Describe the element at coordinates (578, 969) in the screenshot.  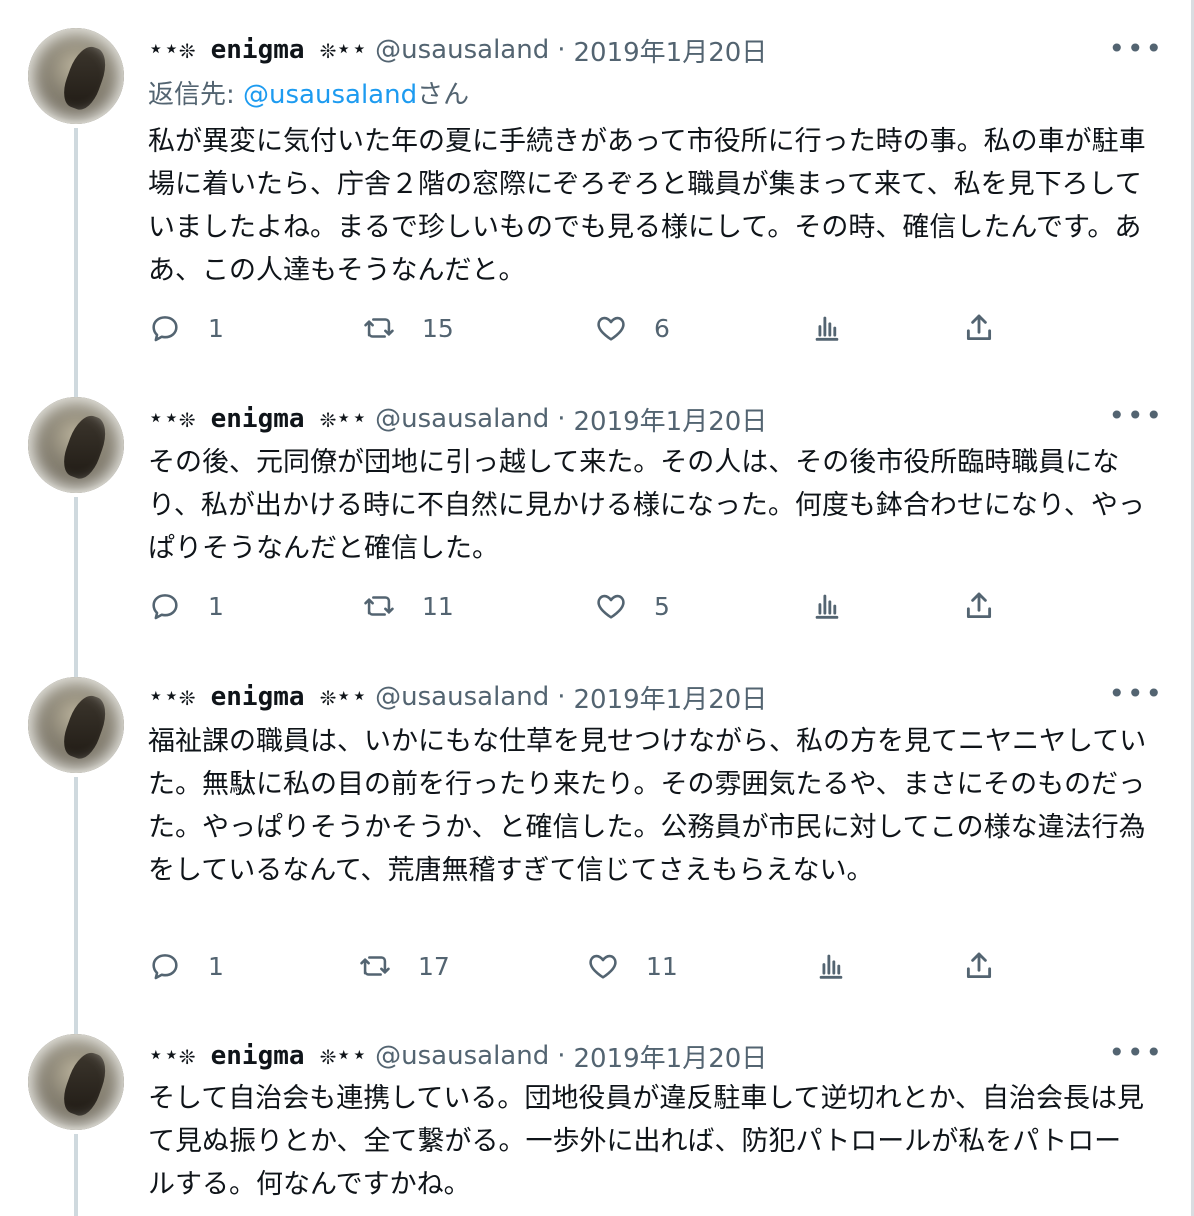
I see `tweet-actions: 1 17 11` at that location.